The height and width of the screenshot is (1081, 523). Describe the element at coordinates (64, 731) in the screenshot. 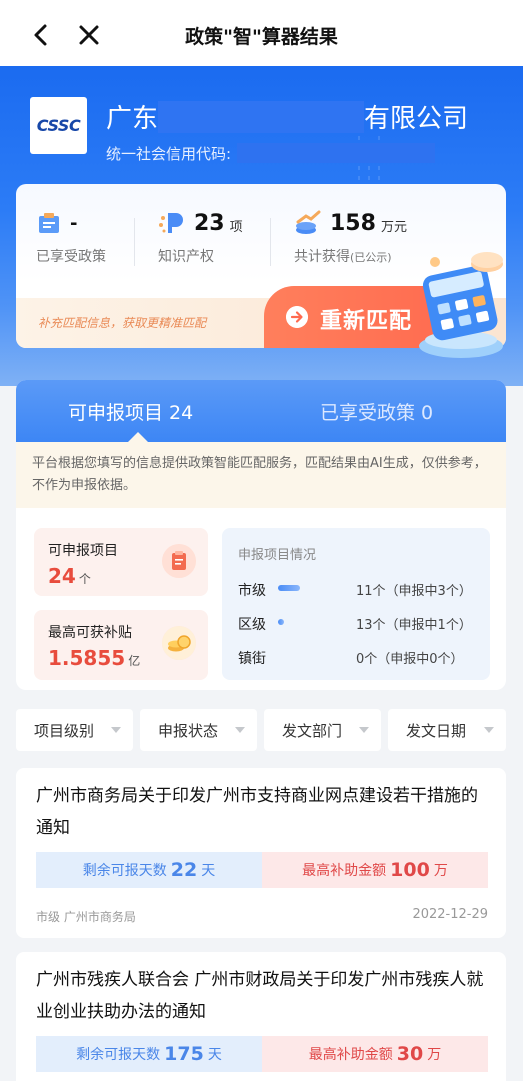

I see `filter-label: 项目级别` at that location.